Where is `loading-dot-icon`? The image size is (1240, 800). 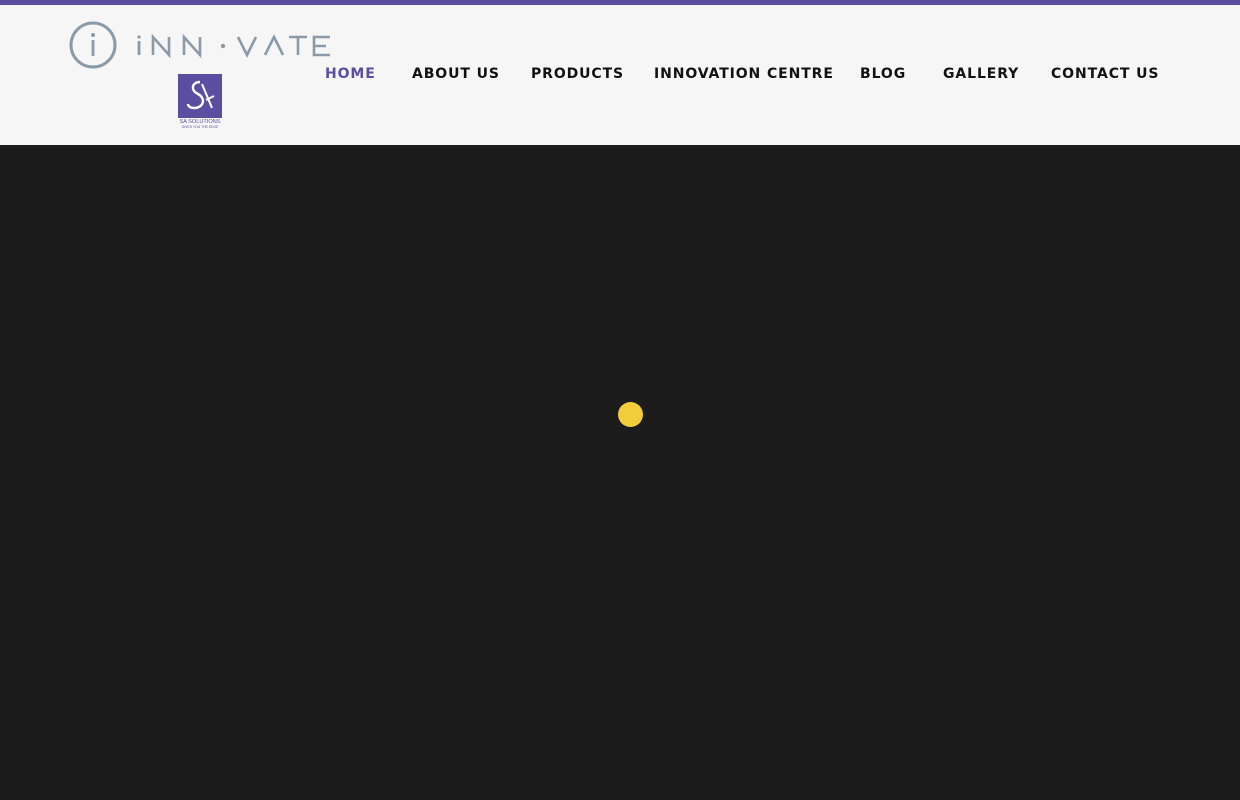 loading-dot-icon is located at coordinates (630, 414).